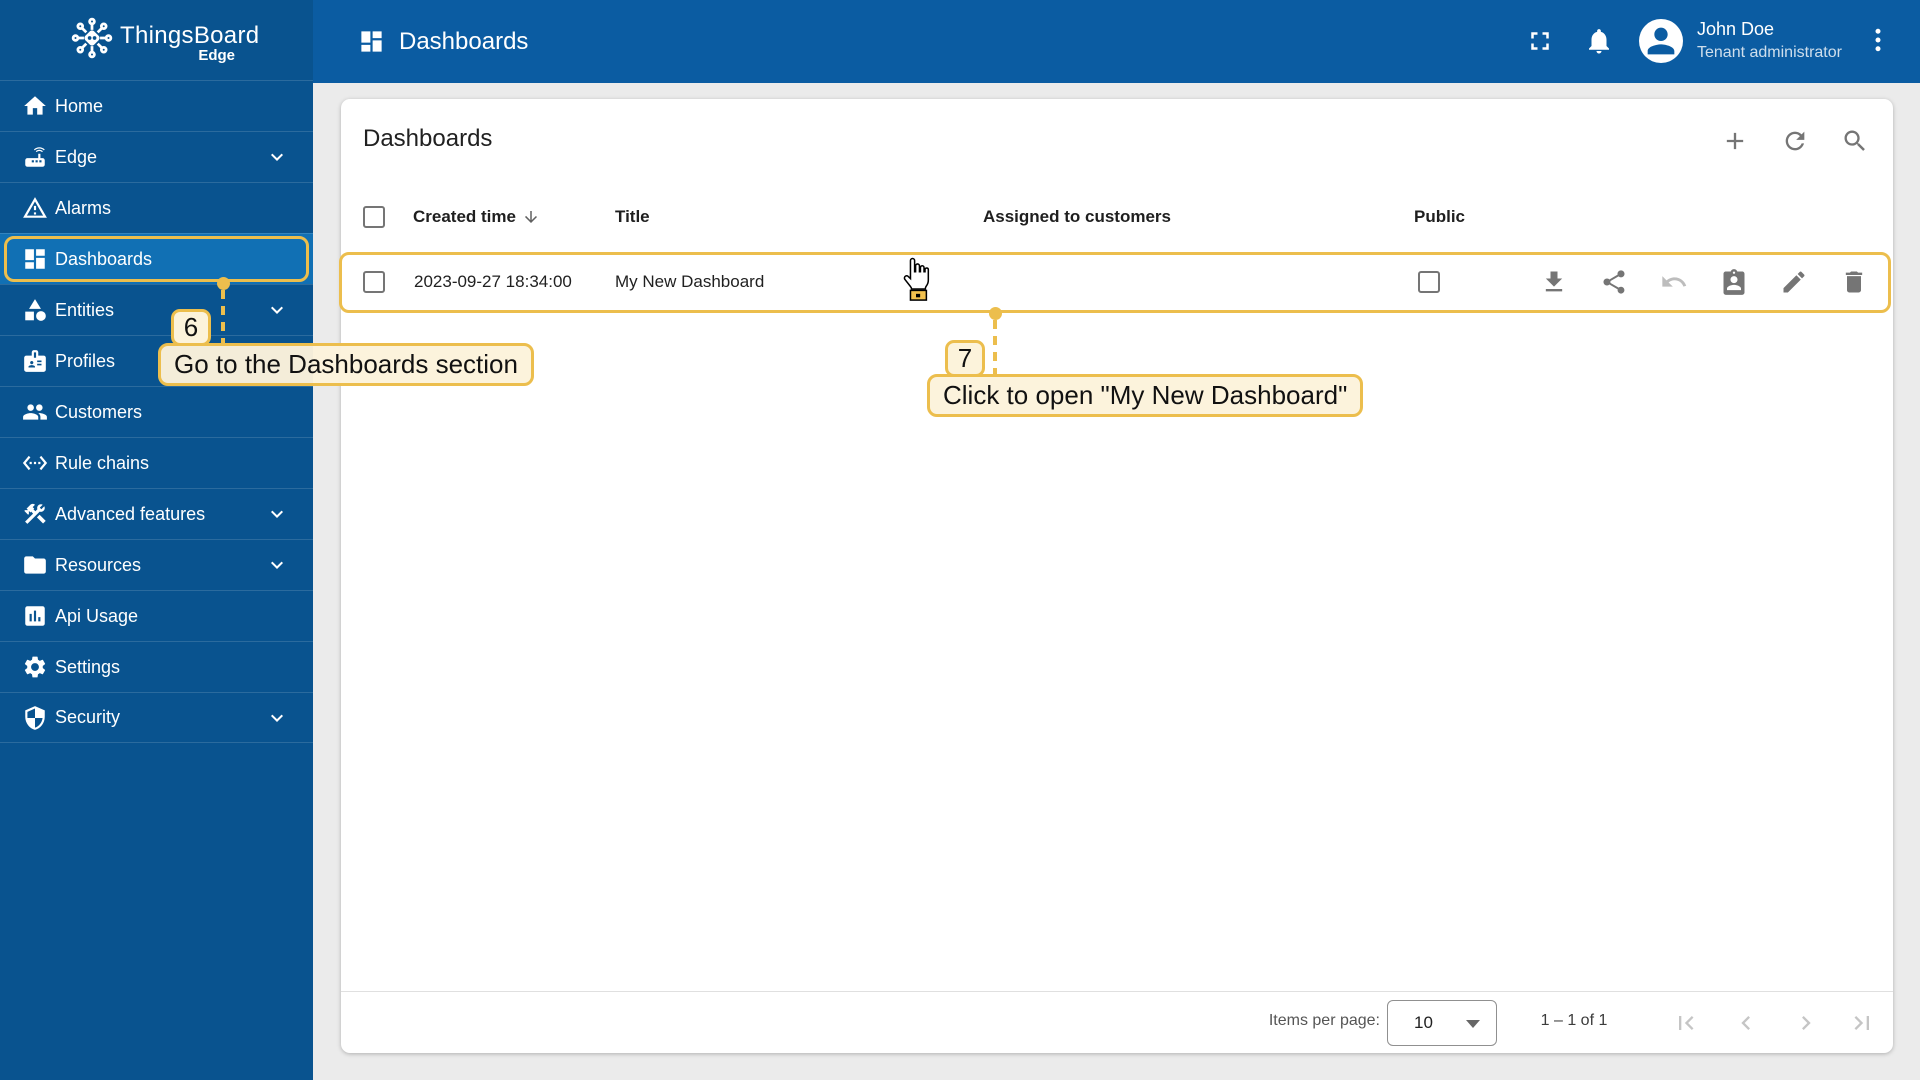 The image size is (1920, 1080). What do you see at coordinates (1442, 1023) in the screenshot?
I see `items-per-page-select: 10` at bounding box center [1442, 1023].